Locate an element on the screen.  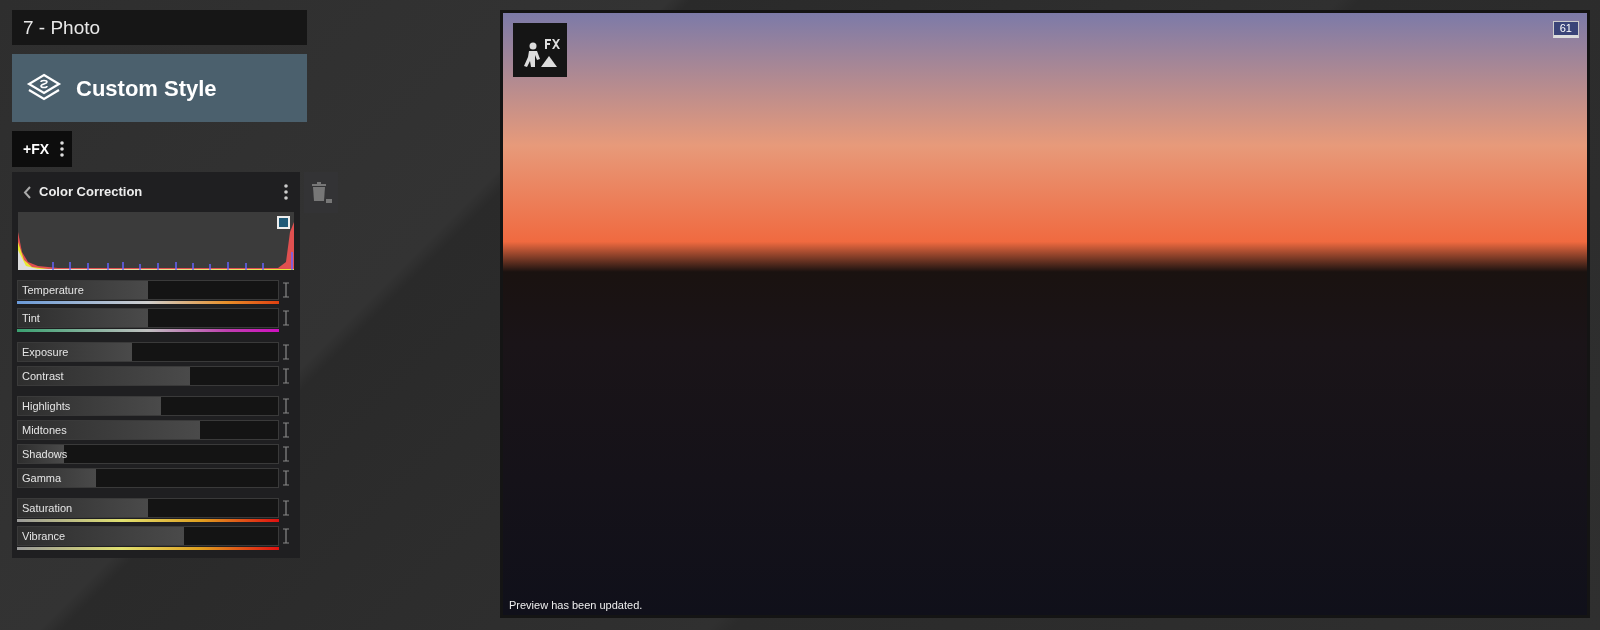
slider-label: Shadows is located at coordinates (44, 454).